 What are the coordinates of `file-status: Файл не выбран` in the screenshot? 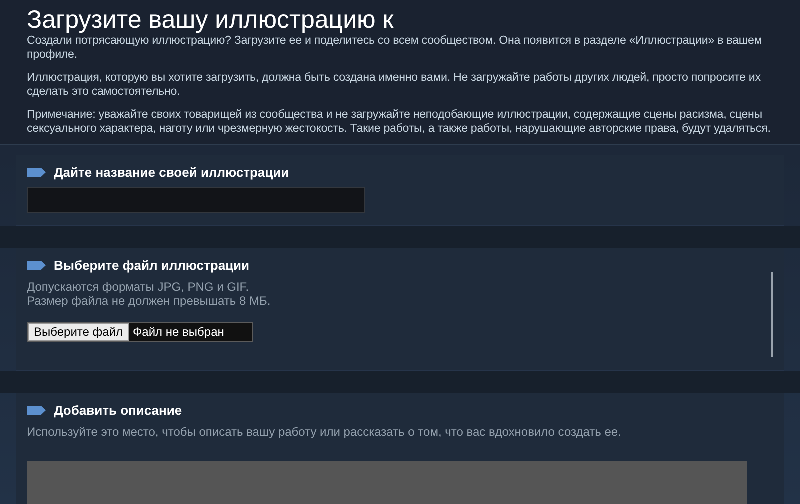 It's located at (190, 332).